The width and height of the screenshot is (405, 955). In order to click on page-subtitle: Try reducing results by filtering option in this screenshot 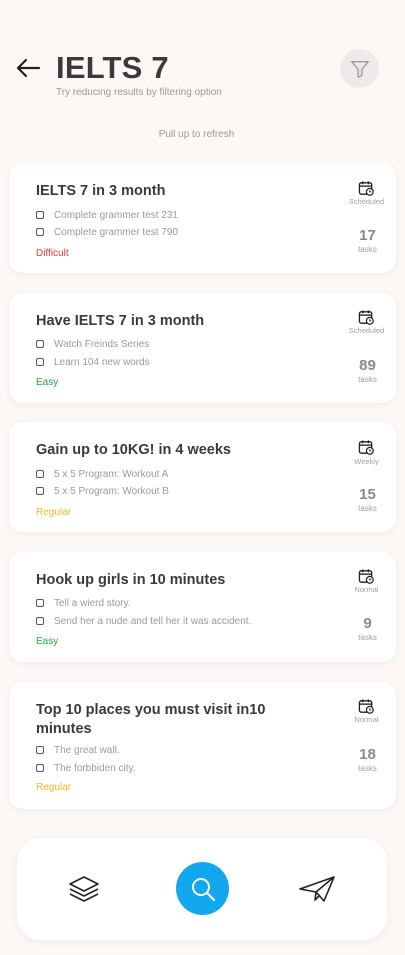, I will do `click(139, 92)`.